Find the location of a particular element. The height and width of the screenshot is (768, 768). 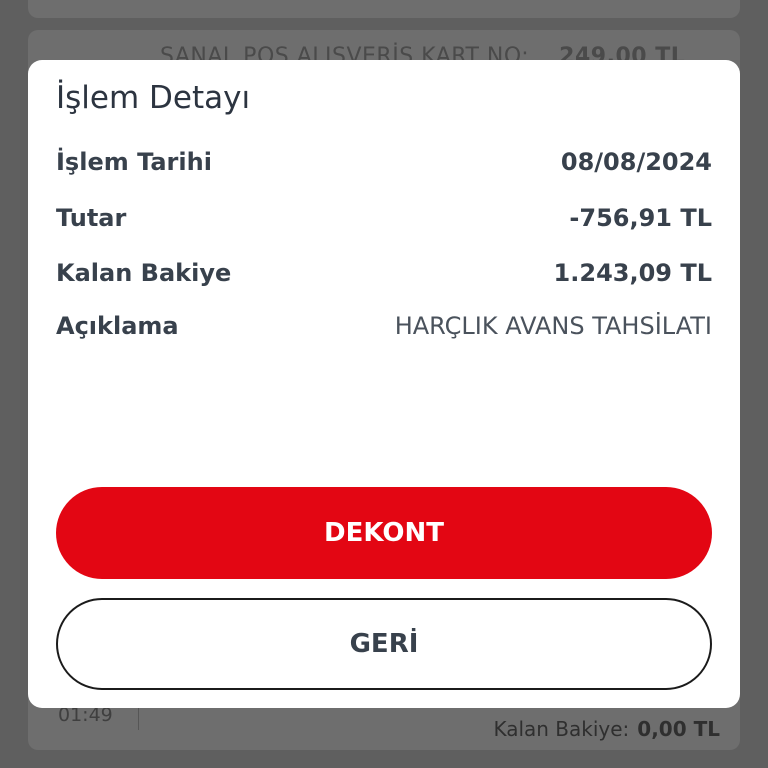

detail-label-amount: Tutar is located at coordinates (91, 218).